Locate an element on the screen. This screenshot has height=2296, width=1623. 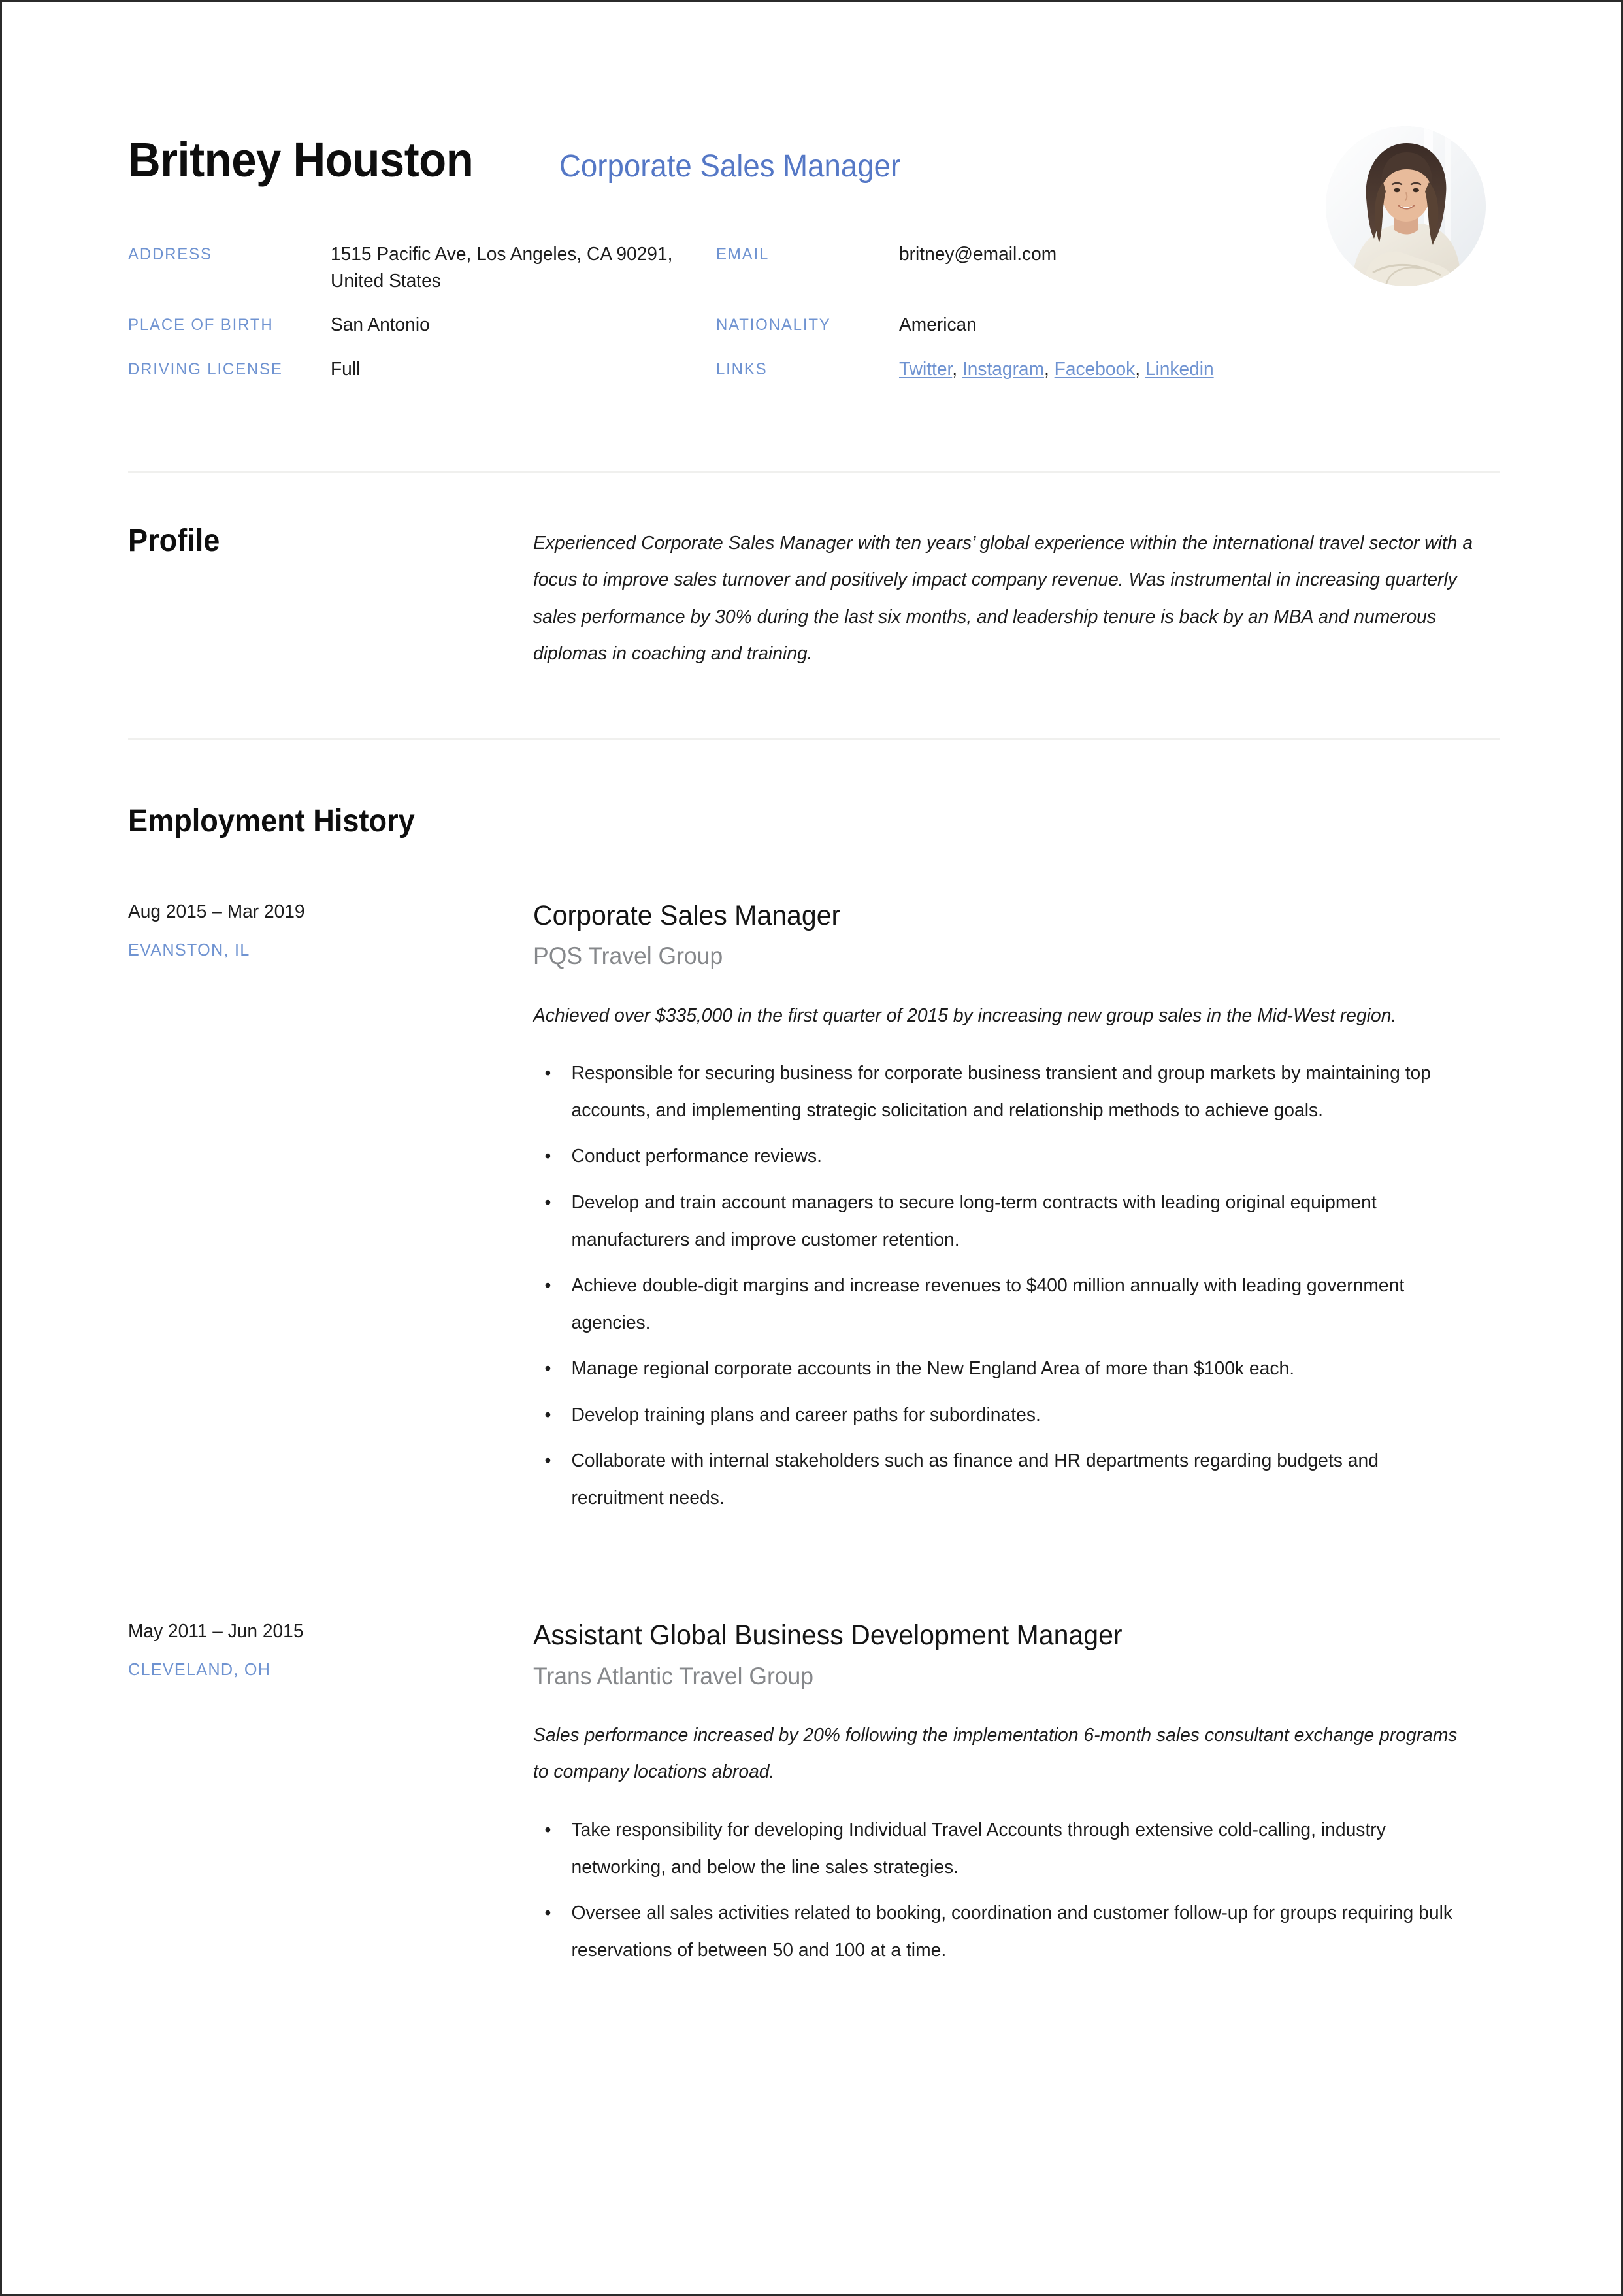
driving-license-value: Full is located at coordinates (346, 369).